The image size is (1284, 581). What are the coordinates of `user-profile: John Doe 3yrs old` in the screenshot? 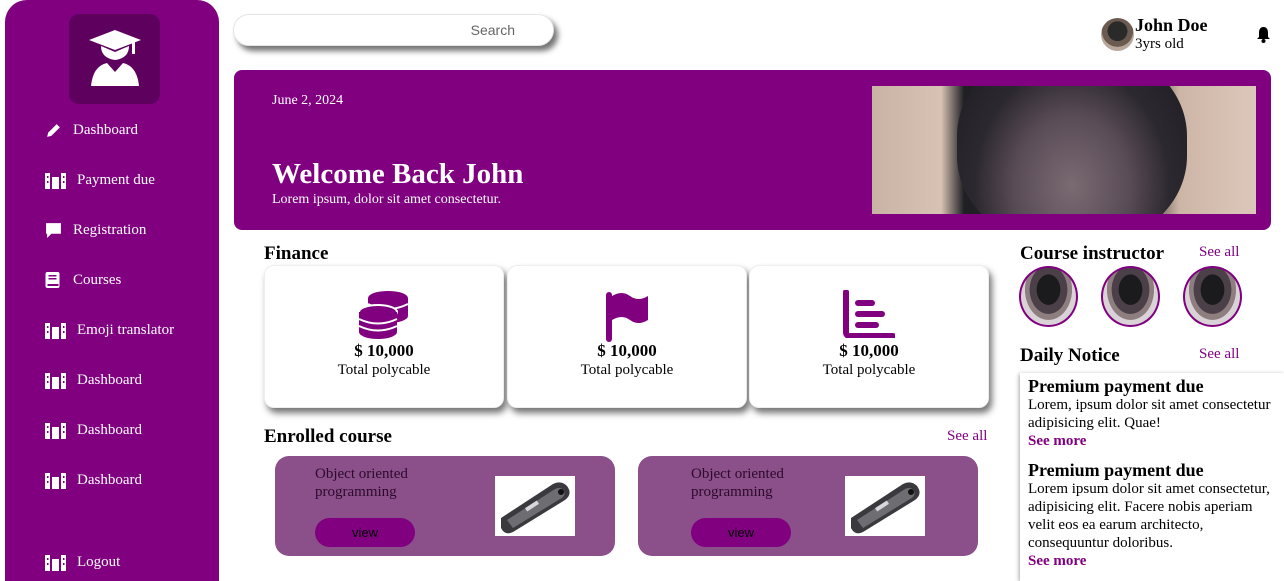 It's located at (1154, 35).